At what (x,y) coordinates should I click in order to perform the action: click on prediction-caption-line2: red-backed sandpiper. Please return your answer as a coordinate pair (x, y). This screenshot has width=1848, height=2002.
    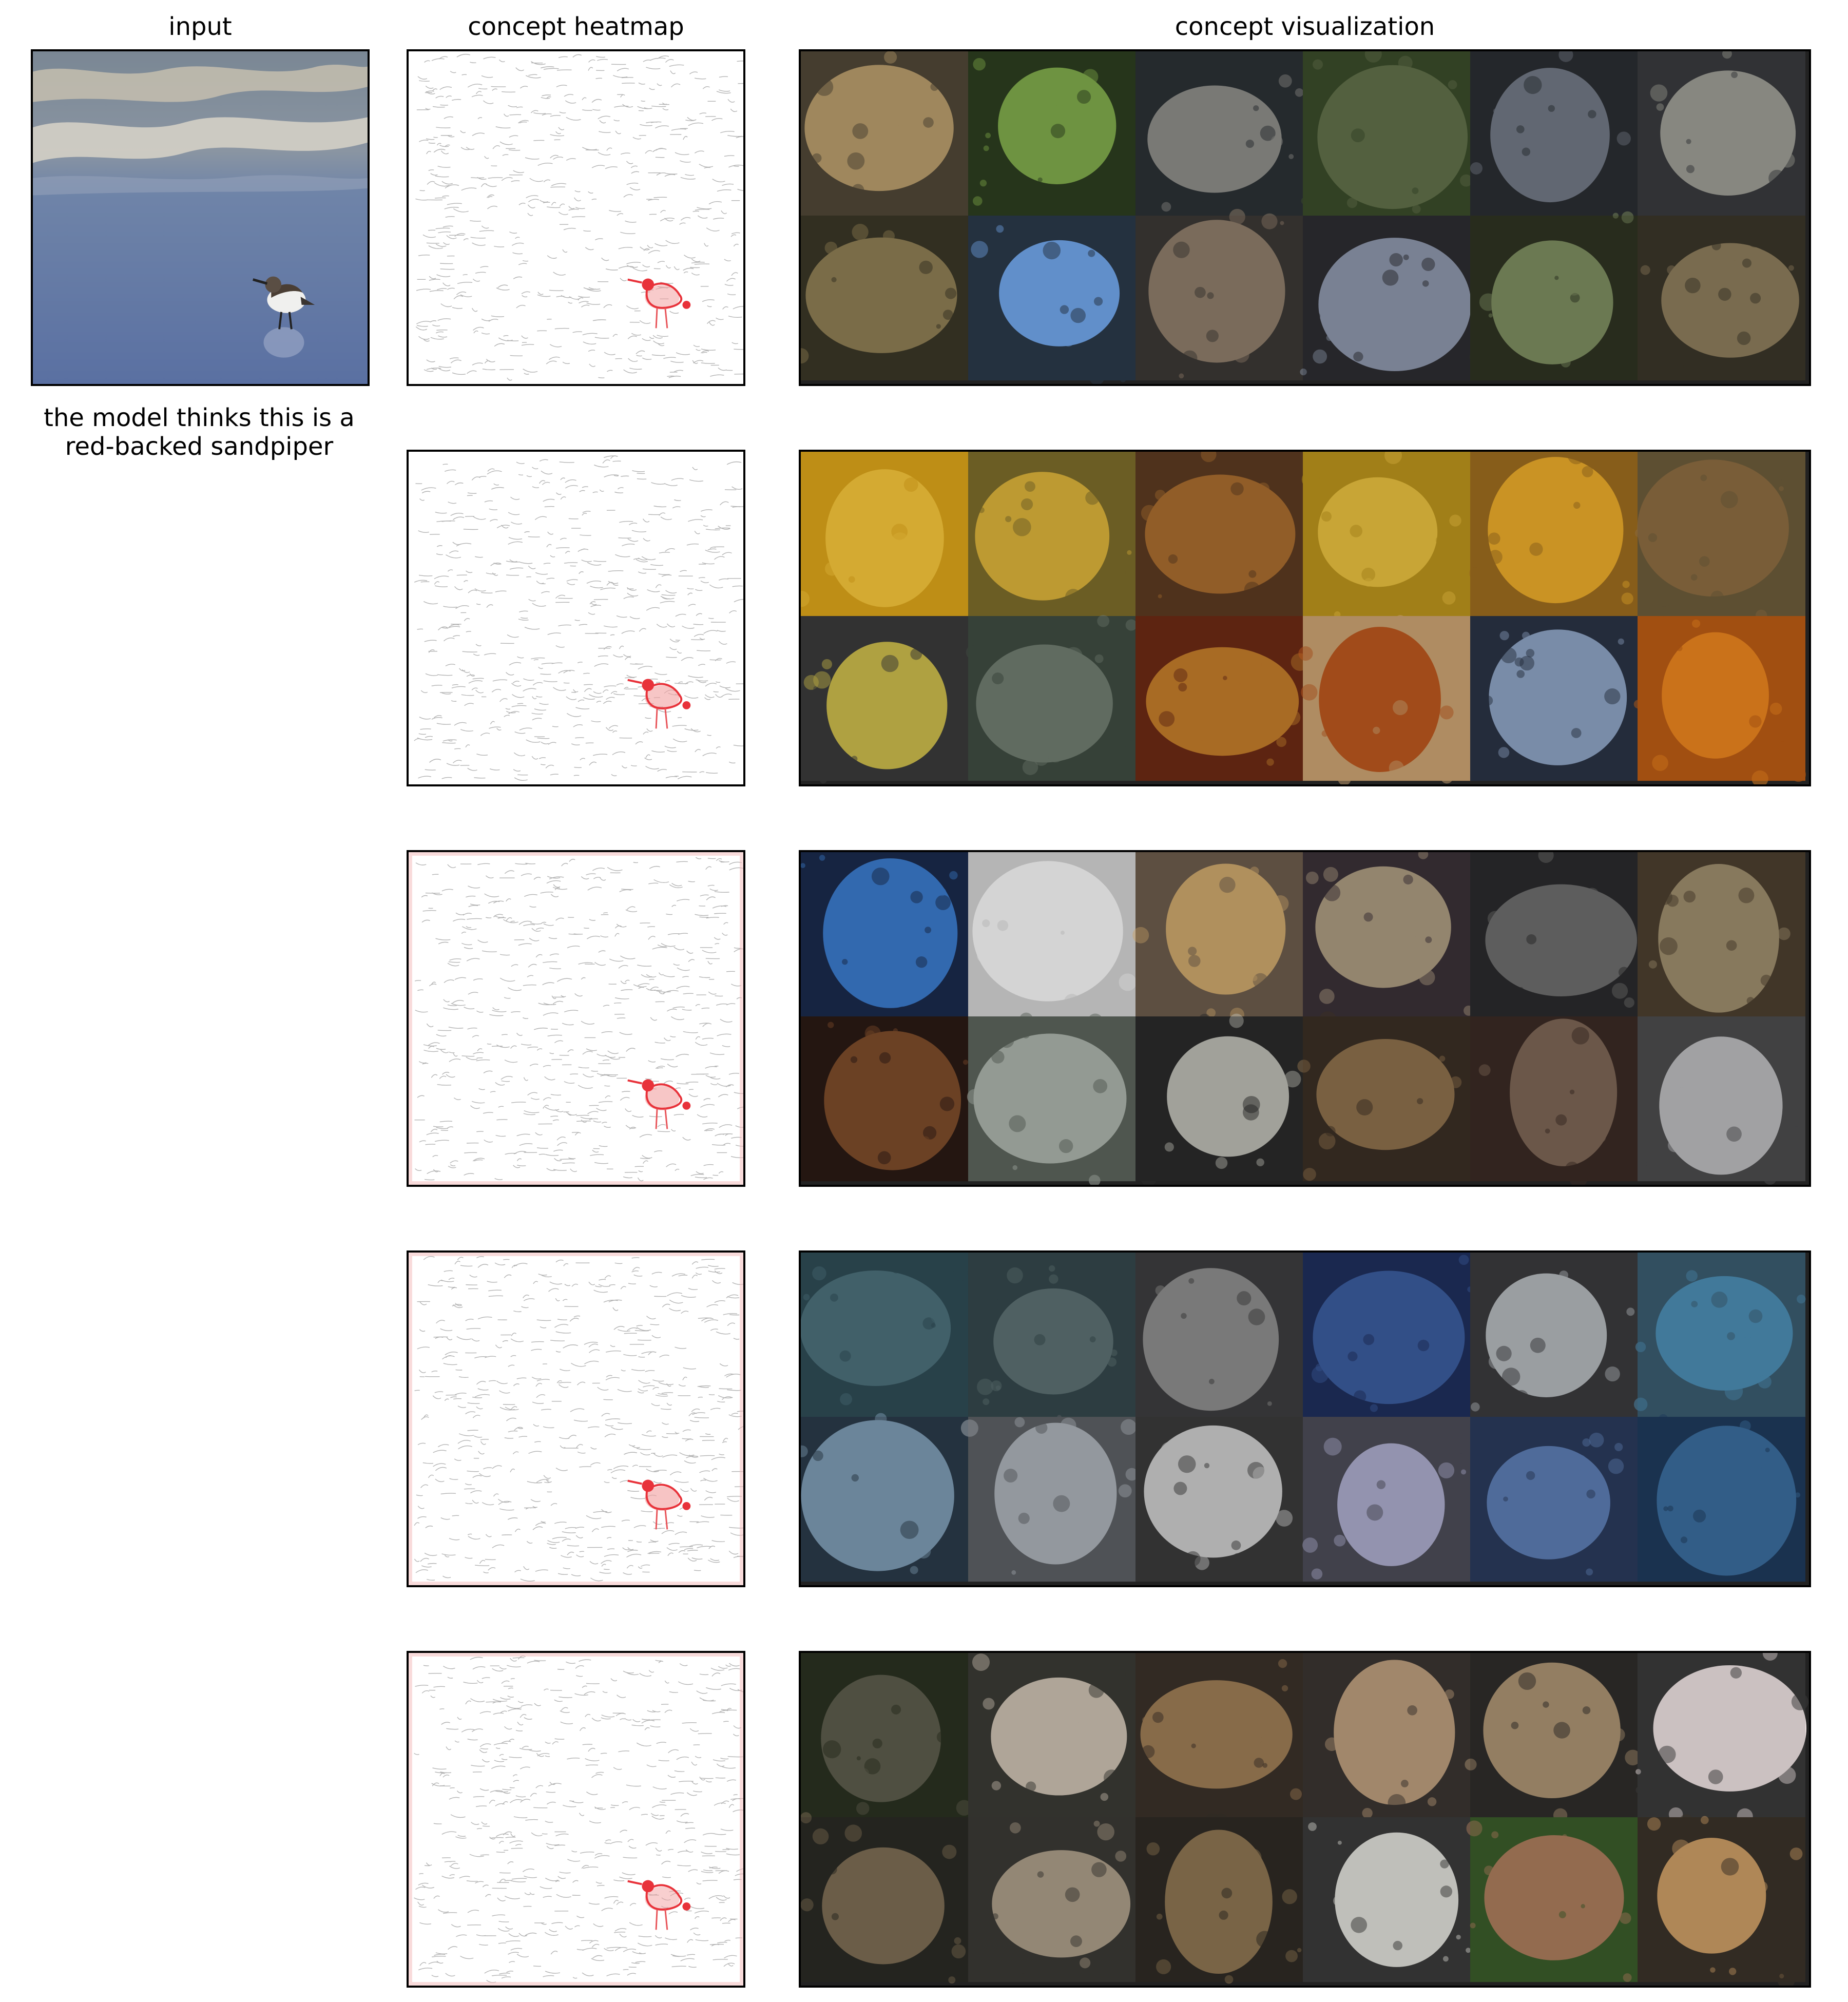
    Looking at the image, I should click on (199, 446).